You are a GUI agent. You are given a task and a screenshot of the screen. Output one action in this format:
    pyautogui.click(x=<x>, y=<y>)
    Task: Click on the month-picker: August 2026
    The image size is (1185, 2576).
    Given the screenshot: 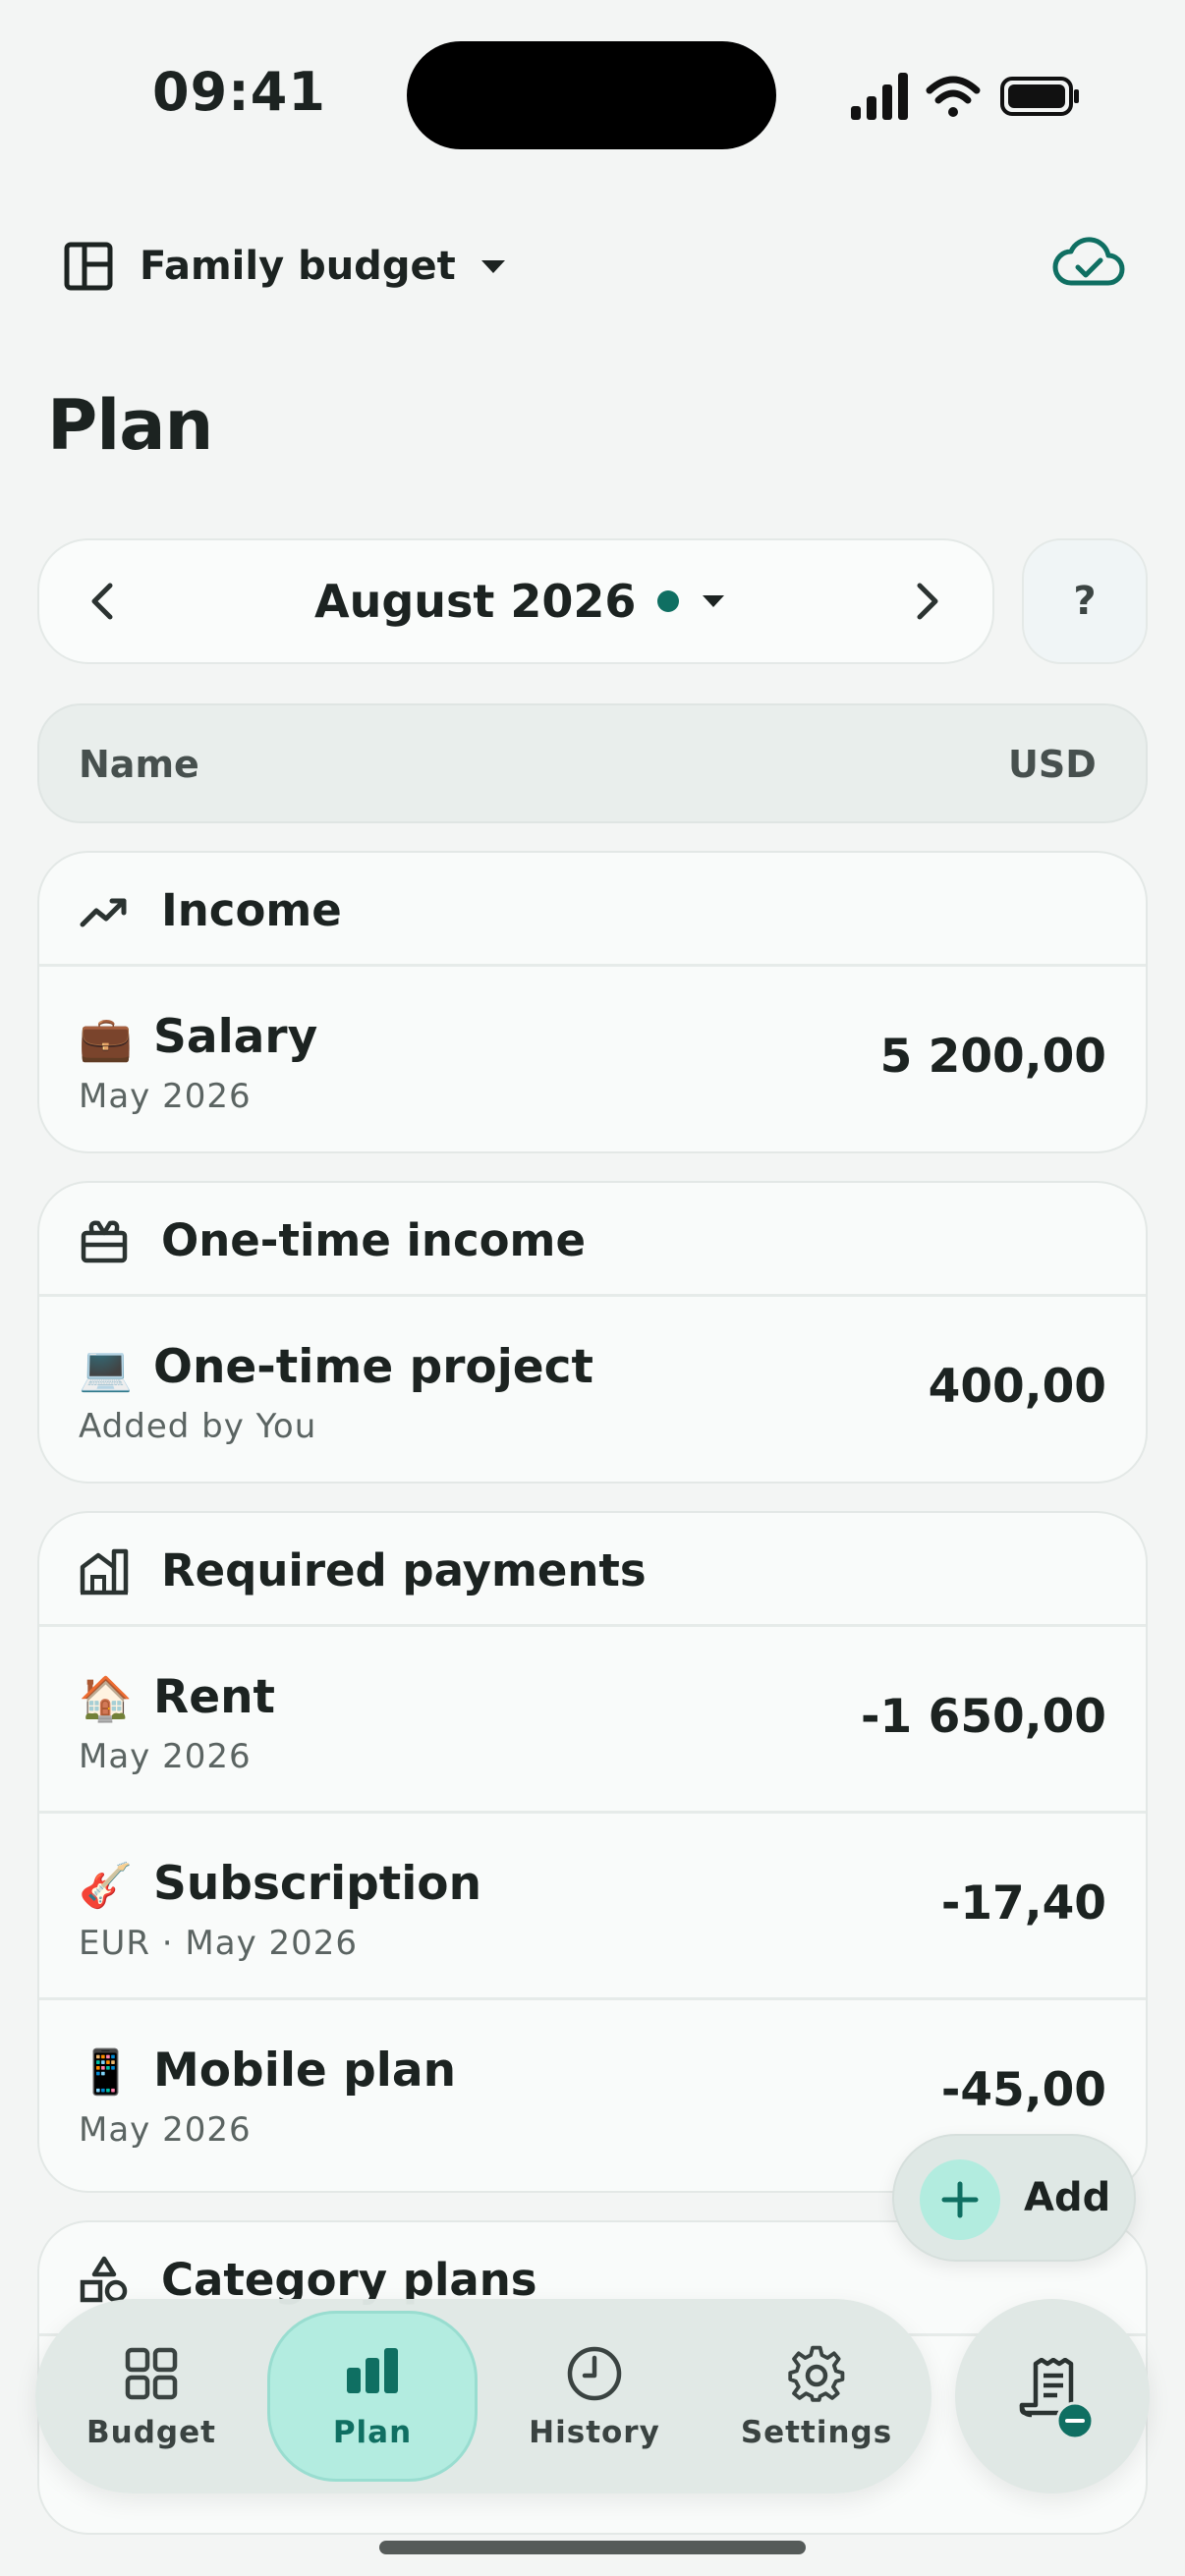 What is the action you would take?
    pyautogui.click(x=520, y=601)
    